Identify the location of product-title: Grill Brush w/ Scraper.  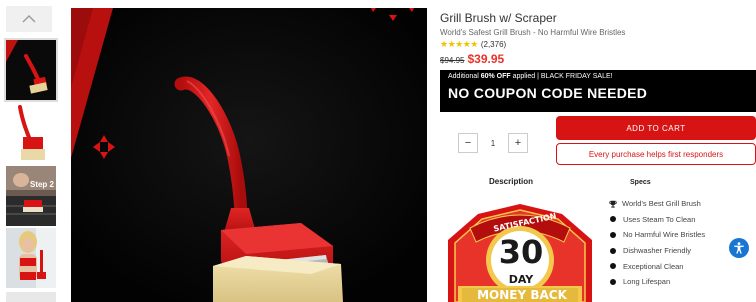
(498, 18).